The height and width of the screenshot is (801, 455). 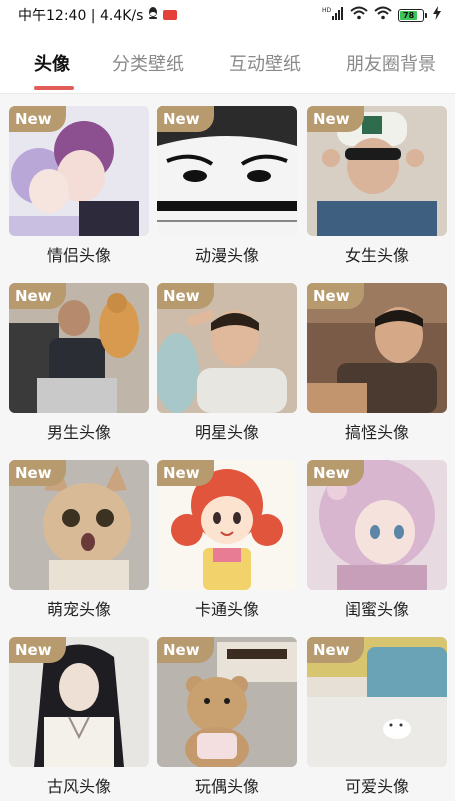 What do you see at coordinates (79, 186) in the screenshot?
I see `category-card-couple: New 情侣头像` at bounding box center [79, 186].